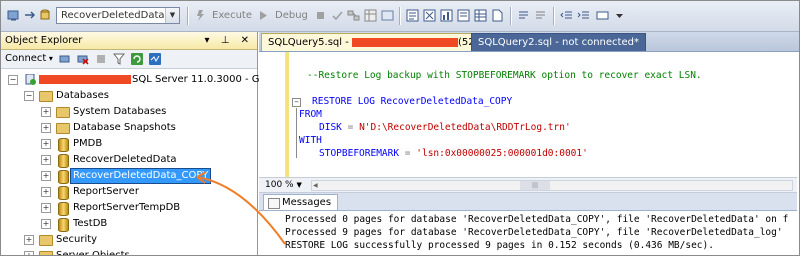 Image resolution: width=800 pixels, height=256 pixels. What do you see at coordinates (85, 79) in the screenshot?
I see `redacted-server-name` at bounding box center [85, 79].